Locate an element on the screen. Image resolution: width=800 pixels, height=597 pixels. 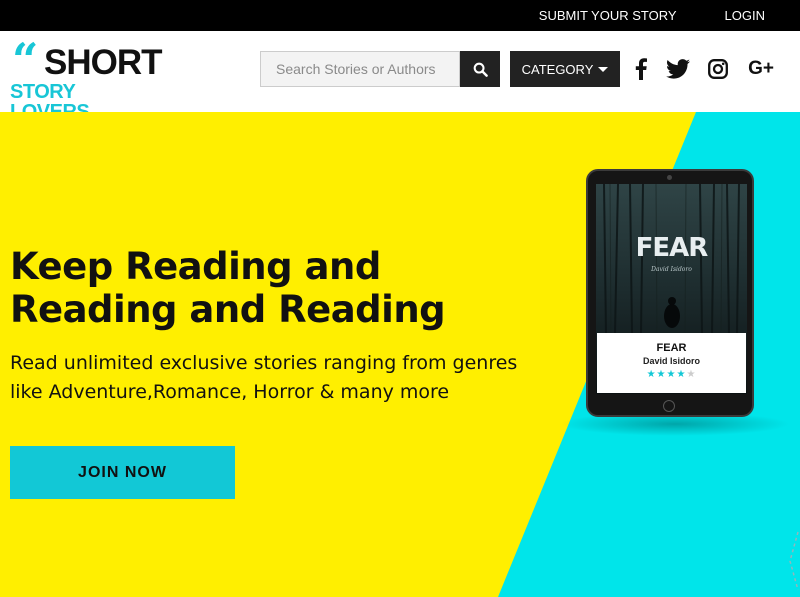
search-icon is located at coordinates (480, 69).